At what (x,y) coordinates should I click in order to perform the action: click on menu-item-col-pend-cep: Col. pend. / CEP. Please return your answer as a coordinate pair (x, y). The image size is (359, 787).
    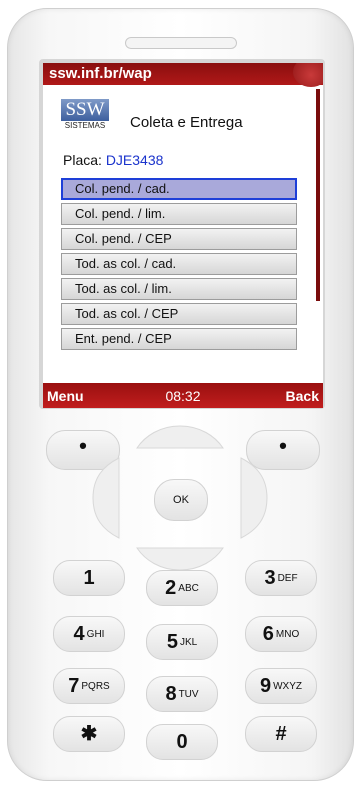
    Looking at the image, I should click on (179, 239).